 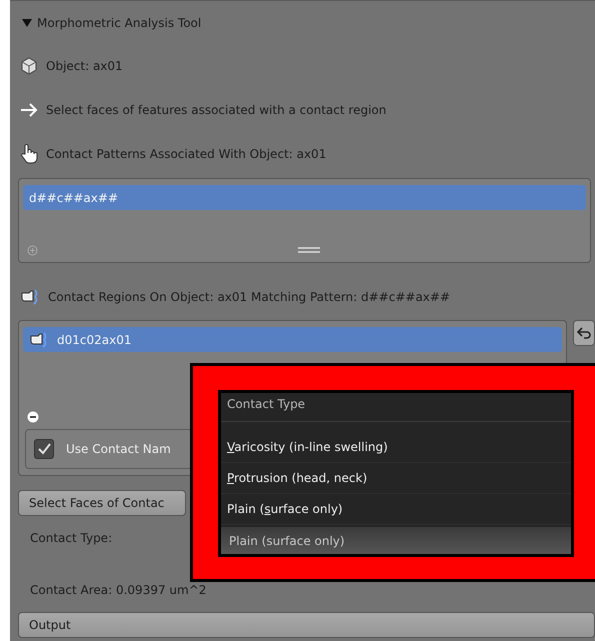 I want to click on instruction-text: Select faces of features associated with a contact region, so click(x=216, y=110).